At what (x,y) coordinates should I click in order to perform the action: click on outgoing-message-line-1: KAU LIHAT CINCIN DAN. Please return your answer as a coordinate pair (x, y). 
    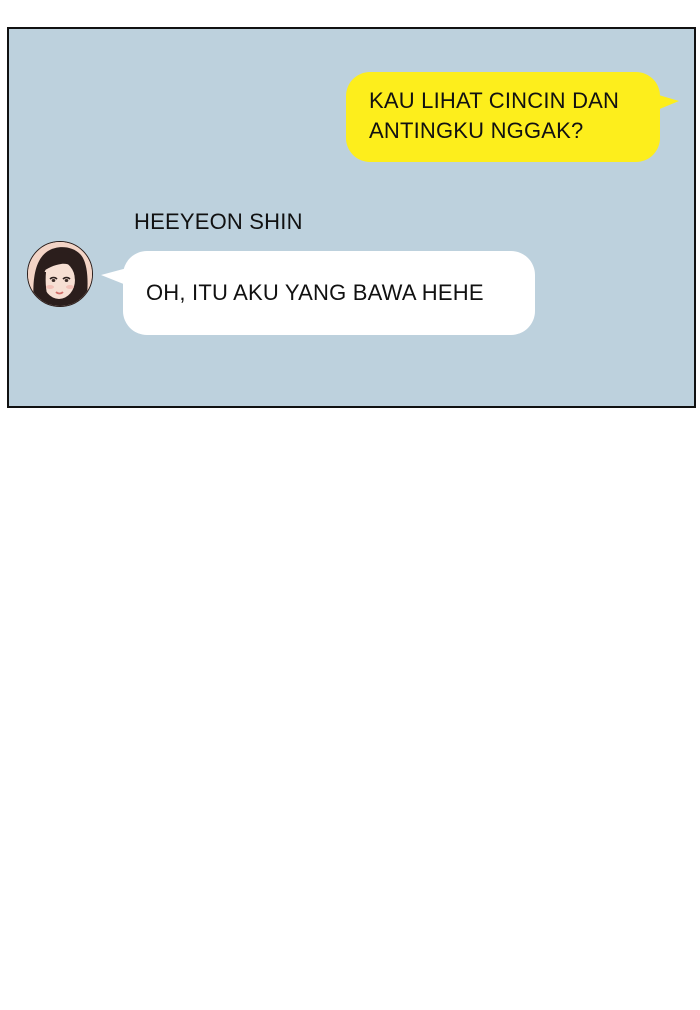
    Looking at the image, I should click on (494, 100).